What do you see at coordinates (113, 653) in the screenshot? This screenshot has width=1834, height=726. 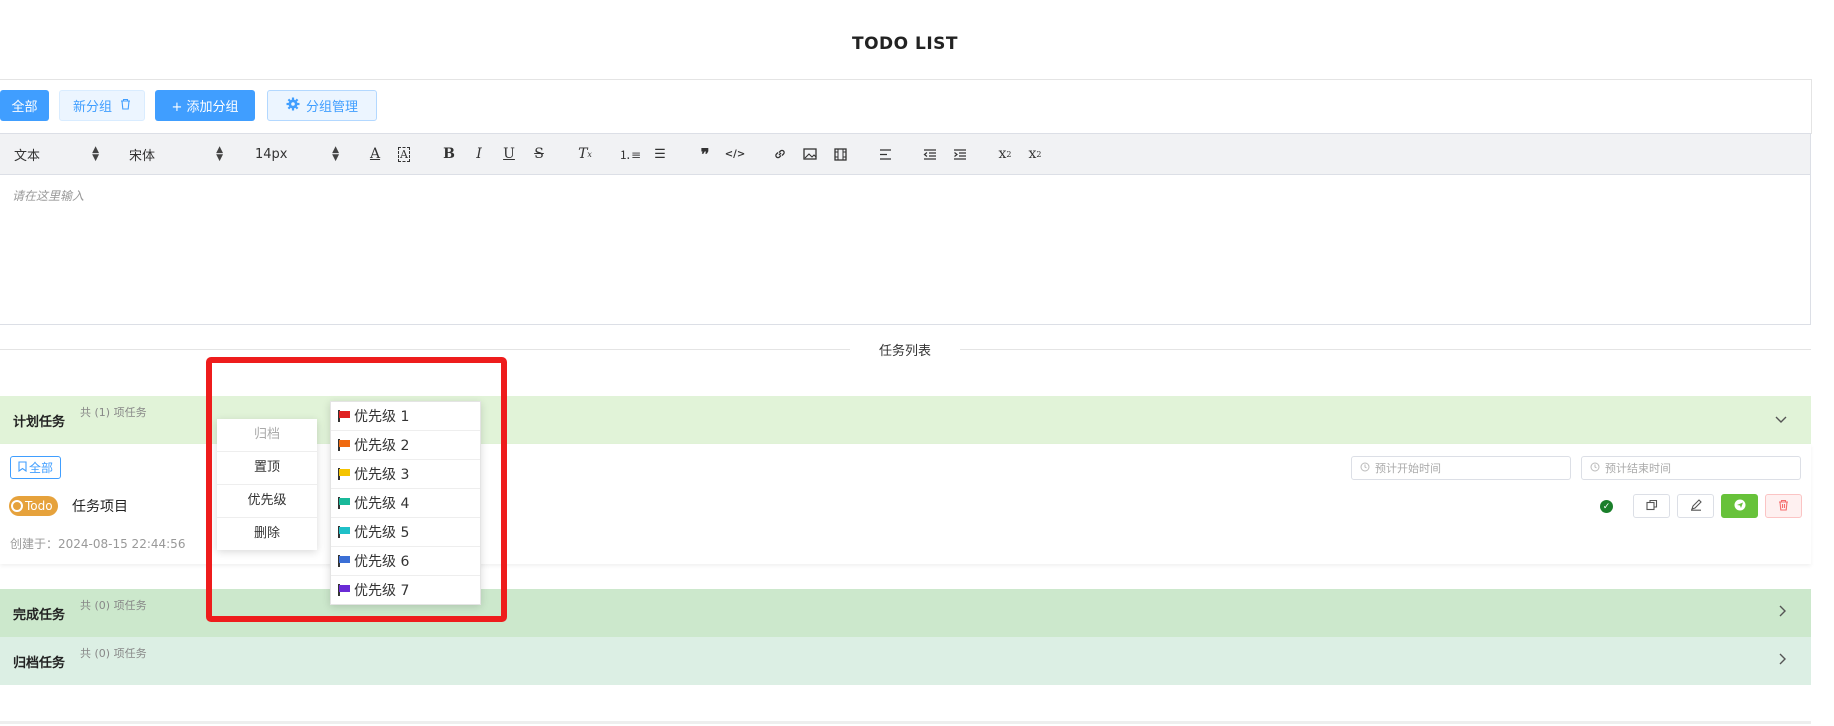 I see `section-archive-count: 共 (0) 项任务` at bounding box center [113, 653].